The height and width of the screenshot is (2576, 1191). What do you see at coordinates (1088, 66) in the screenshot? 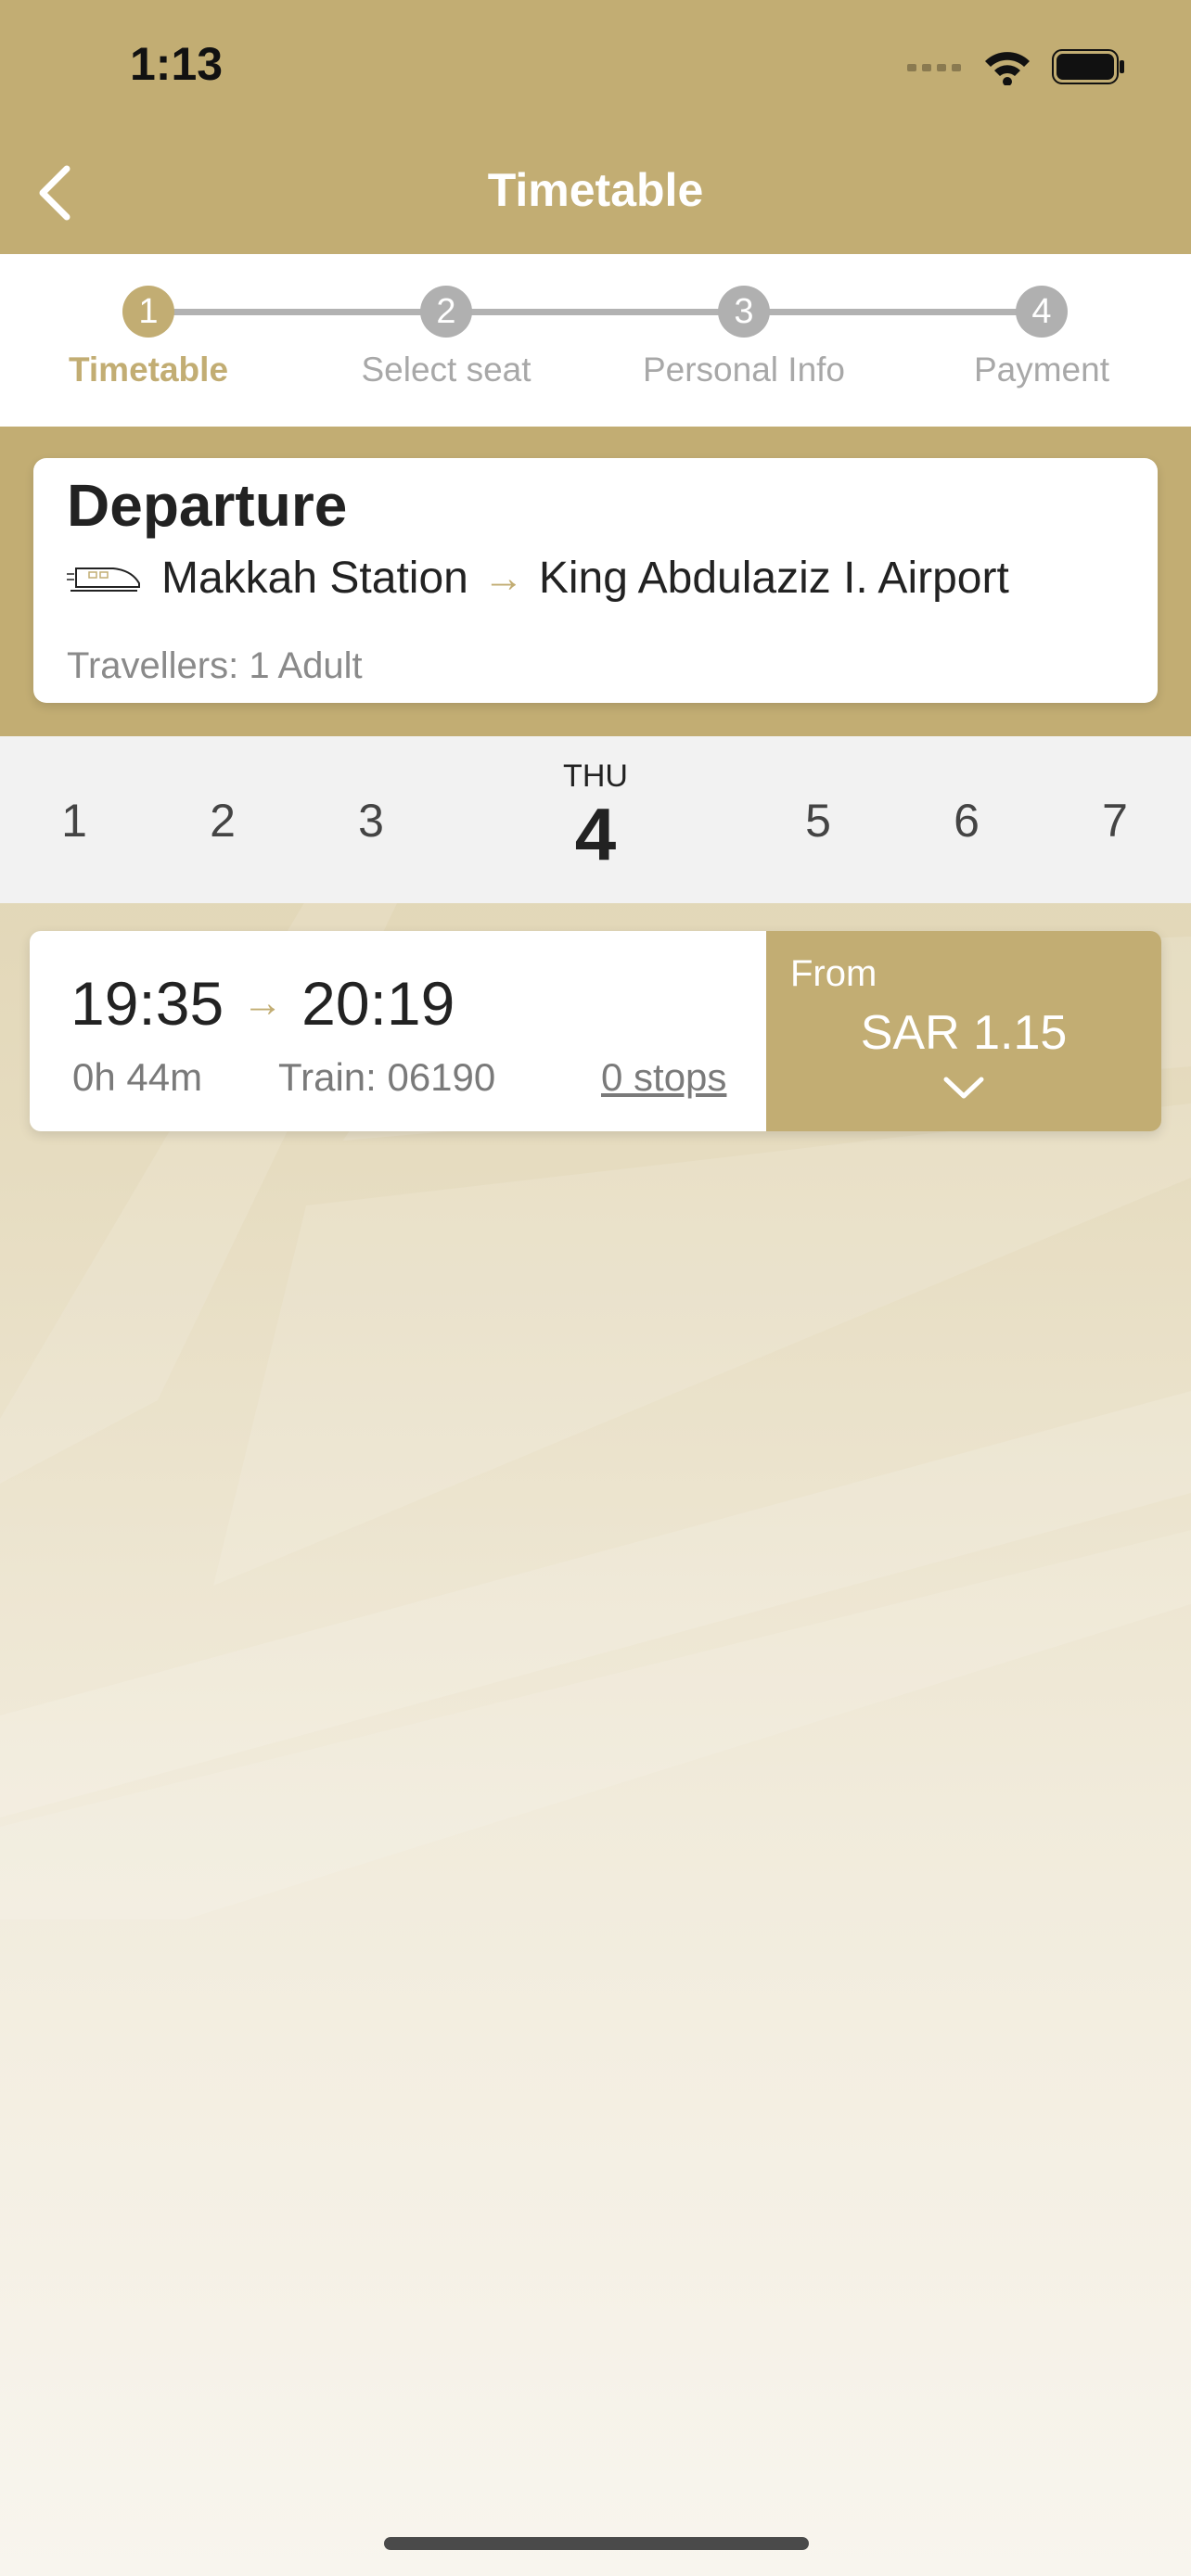
I see `battery-icon` at bounding box center [1088, 66].